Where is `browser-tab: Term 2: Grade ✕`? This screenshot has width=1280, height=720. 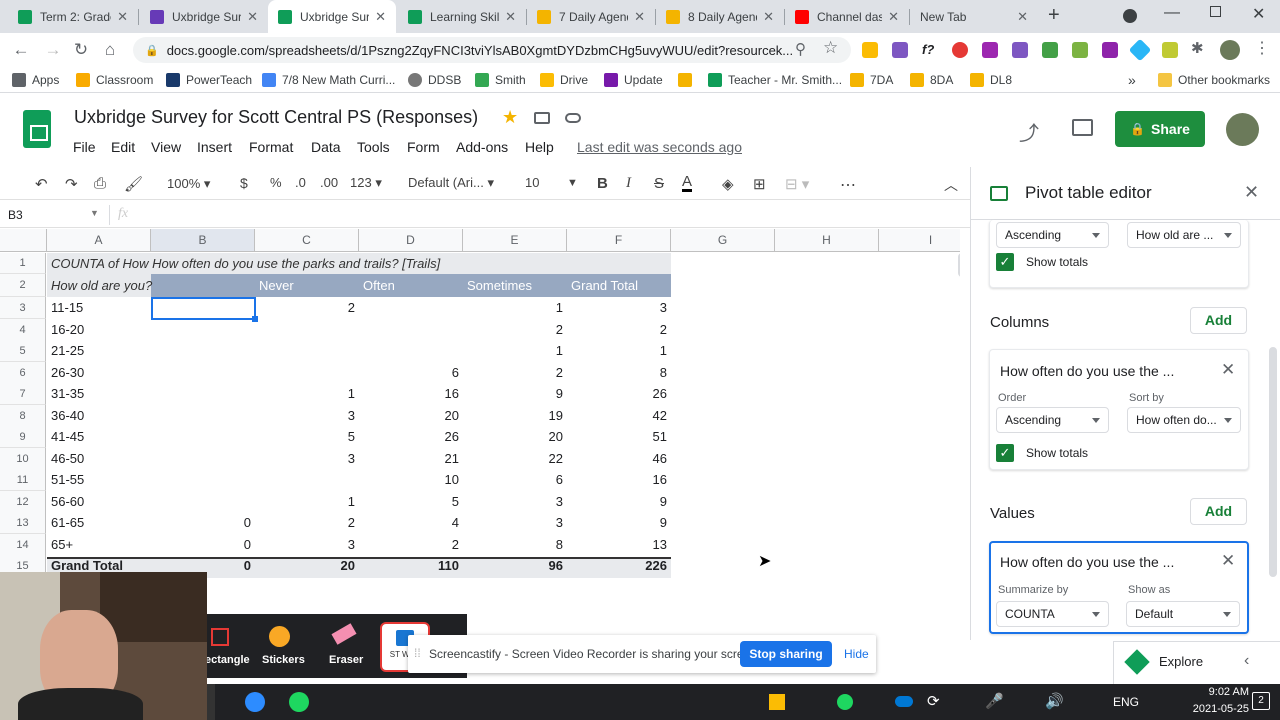
browser-tab: Term 2: Grade ✕ is located at coordinates (73, 16).